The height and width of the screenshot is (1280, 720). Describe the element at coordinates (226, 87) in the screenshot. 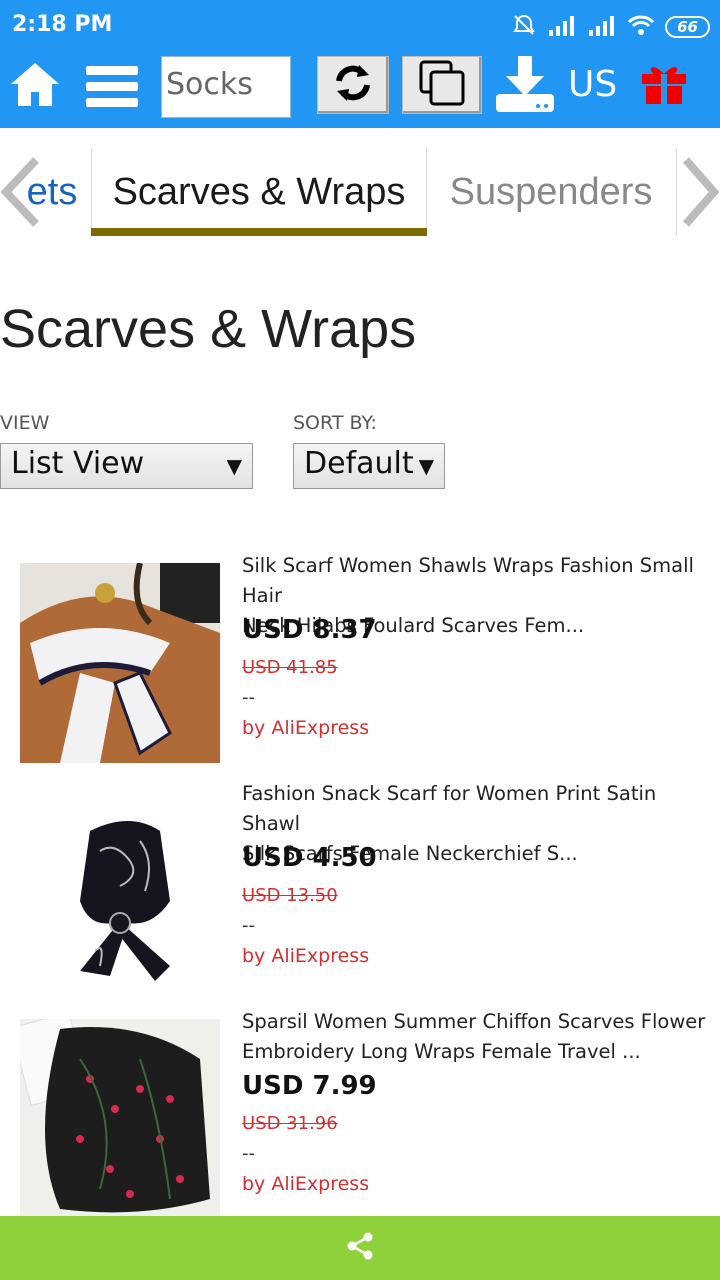

I see `search-input: Socks` at that location.